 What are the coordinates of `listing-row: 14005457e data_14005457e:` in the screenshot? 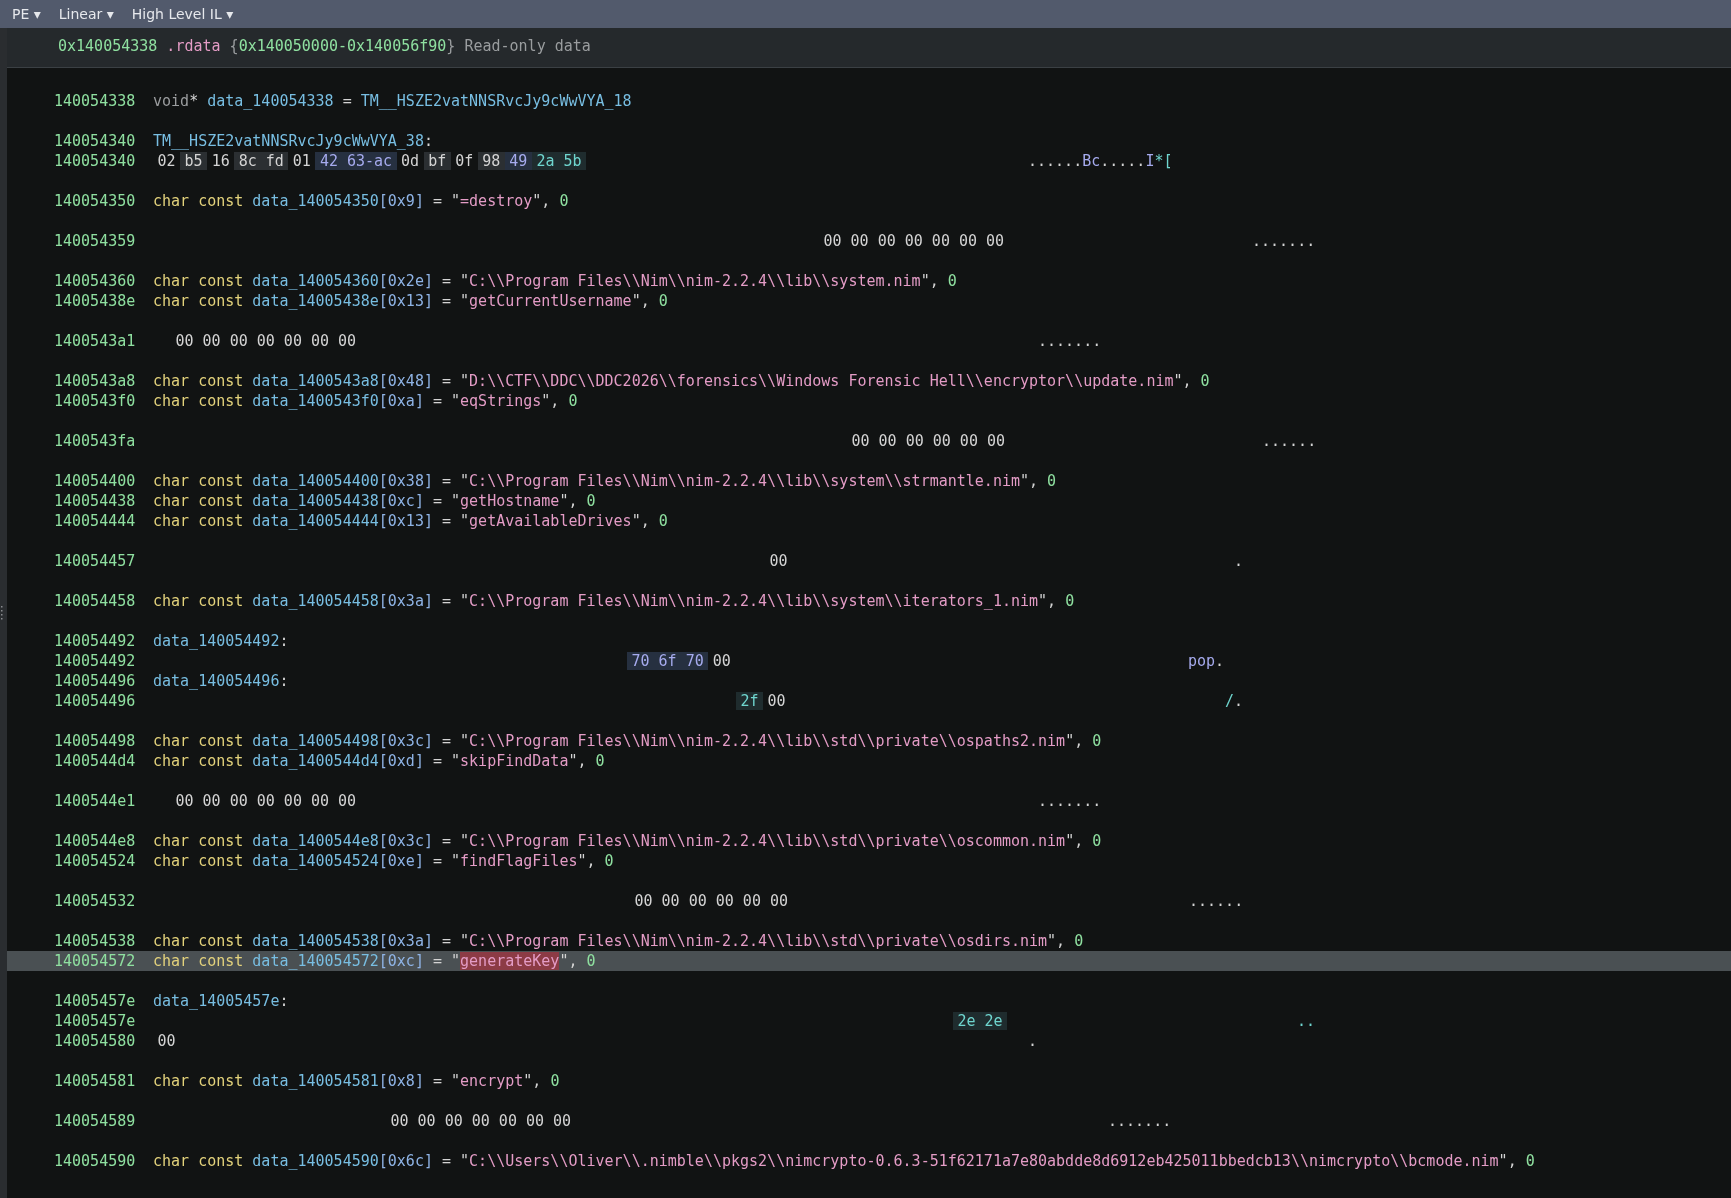 It's located at (869, 1001).